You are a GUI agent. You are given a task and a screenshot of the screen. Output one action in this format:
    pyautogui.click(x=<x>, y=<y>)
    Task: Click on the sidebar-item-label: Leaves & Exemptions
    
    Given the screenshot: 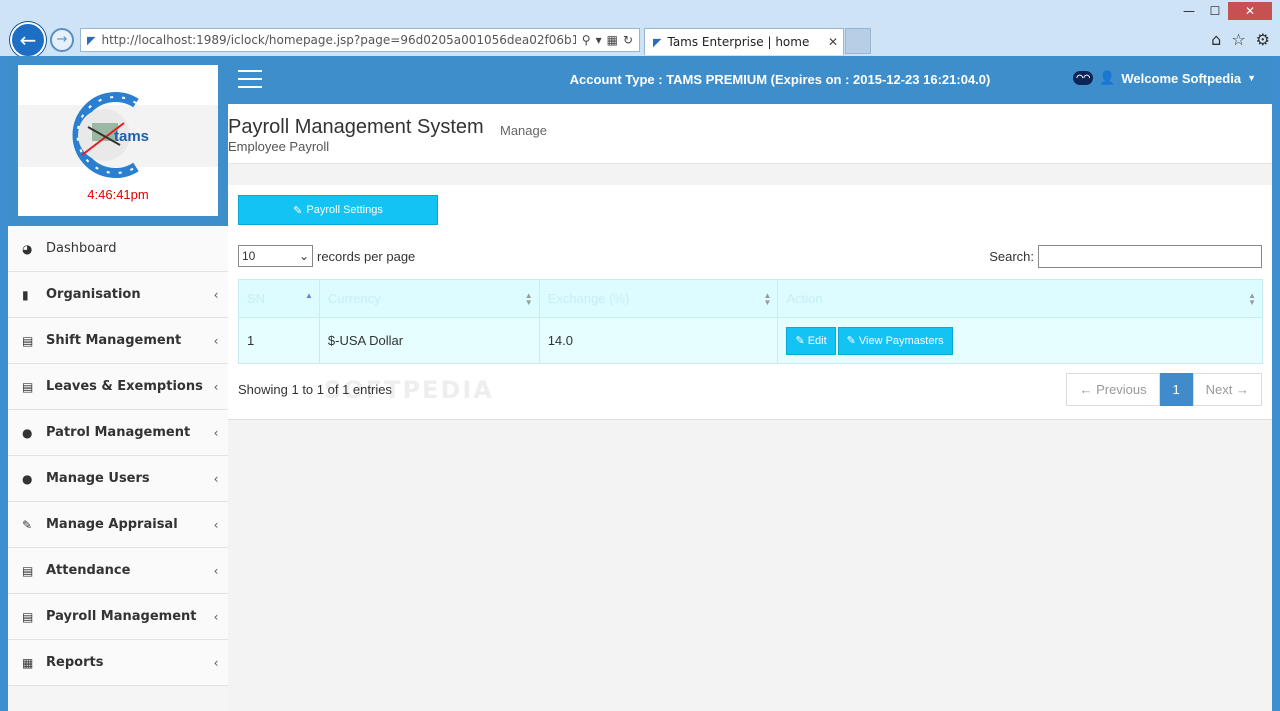 What is the action you would take?
    pyautogui.click(x=124, y=386)
    